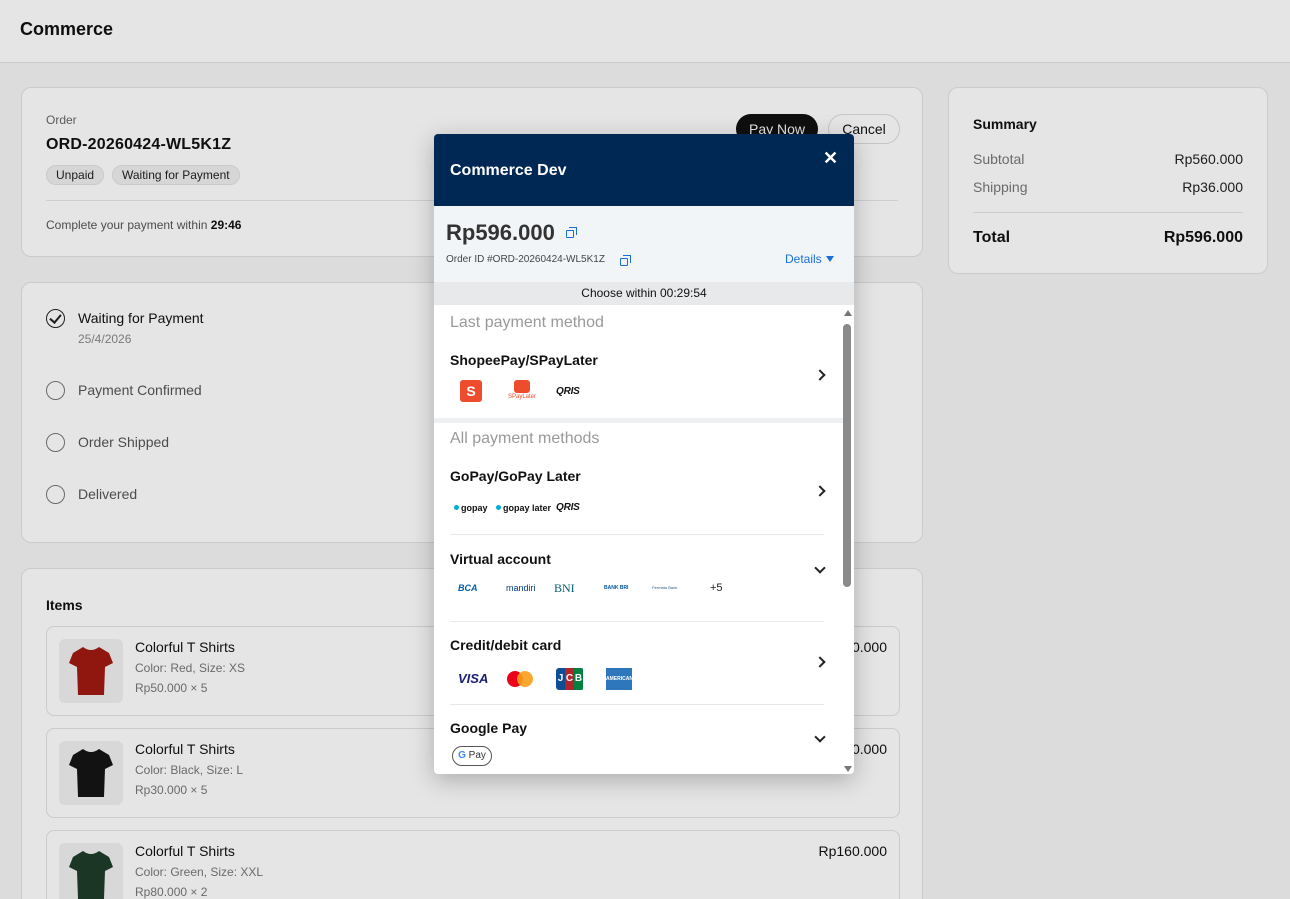  What do you see at coordinates (560, 679) in the screenshot?
I see `jcb-j: J` at bounding box center [560, 679].